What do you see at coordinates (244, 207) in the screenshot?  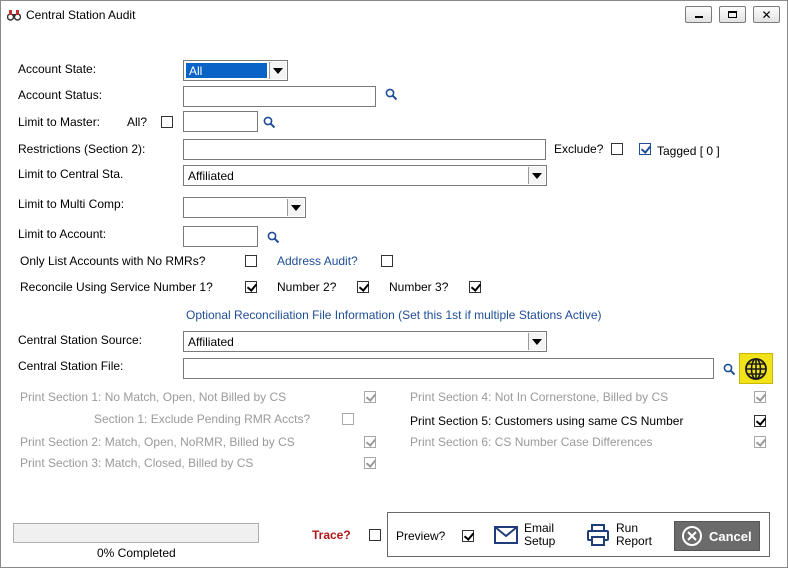 I see `limit-multicomp-select` at bounding box center [244, 207].